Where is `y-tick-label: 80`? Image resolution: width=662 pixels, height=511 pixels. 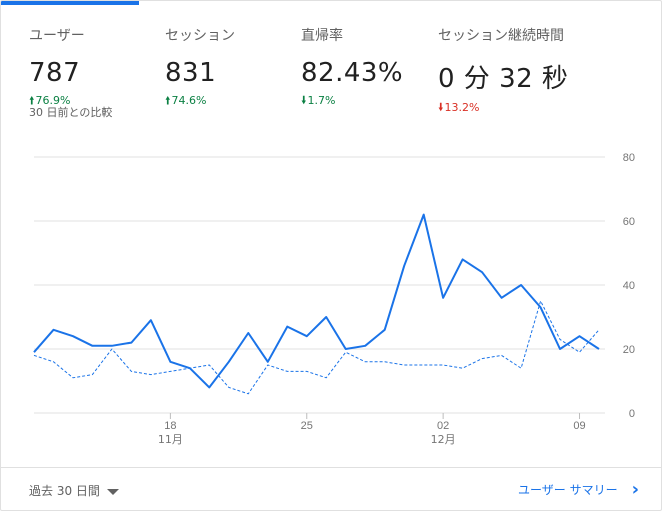
y-tick-label: 80 is located at coordinates (629, 158).